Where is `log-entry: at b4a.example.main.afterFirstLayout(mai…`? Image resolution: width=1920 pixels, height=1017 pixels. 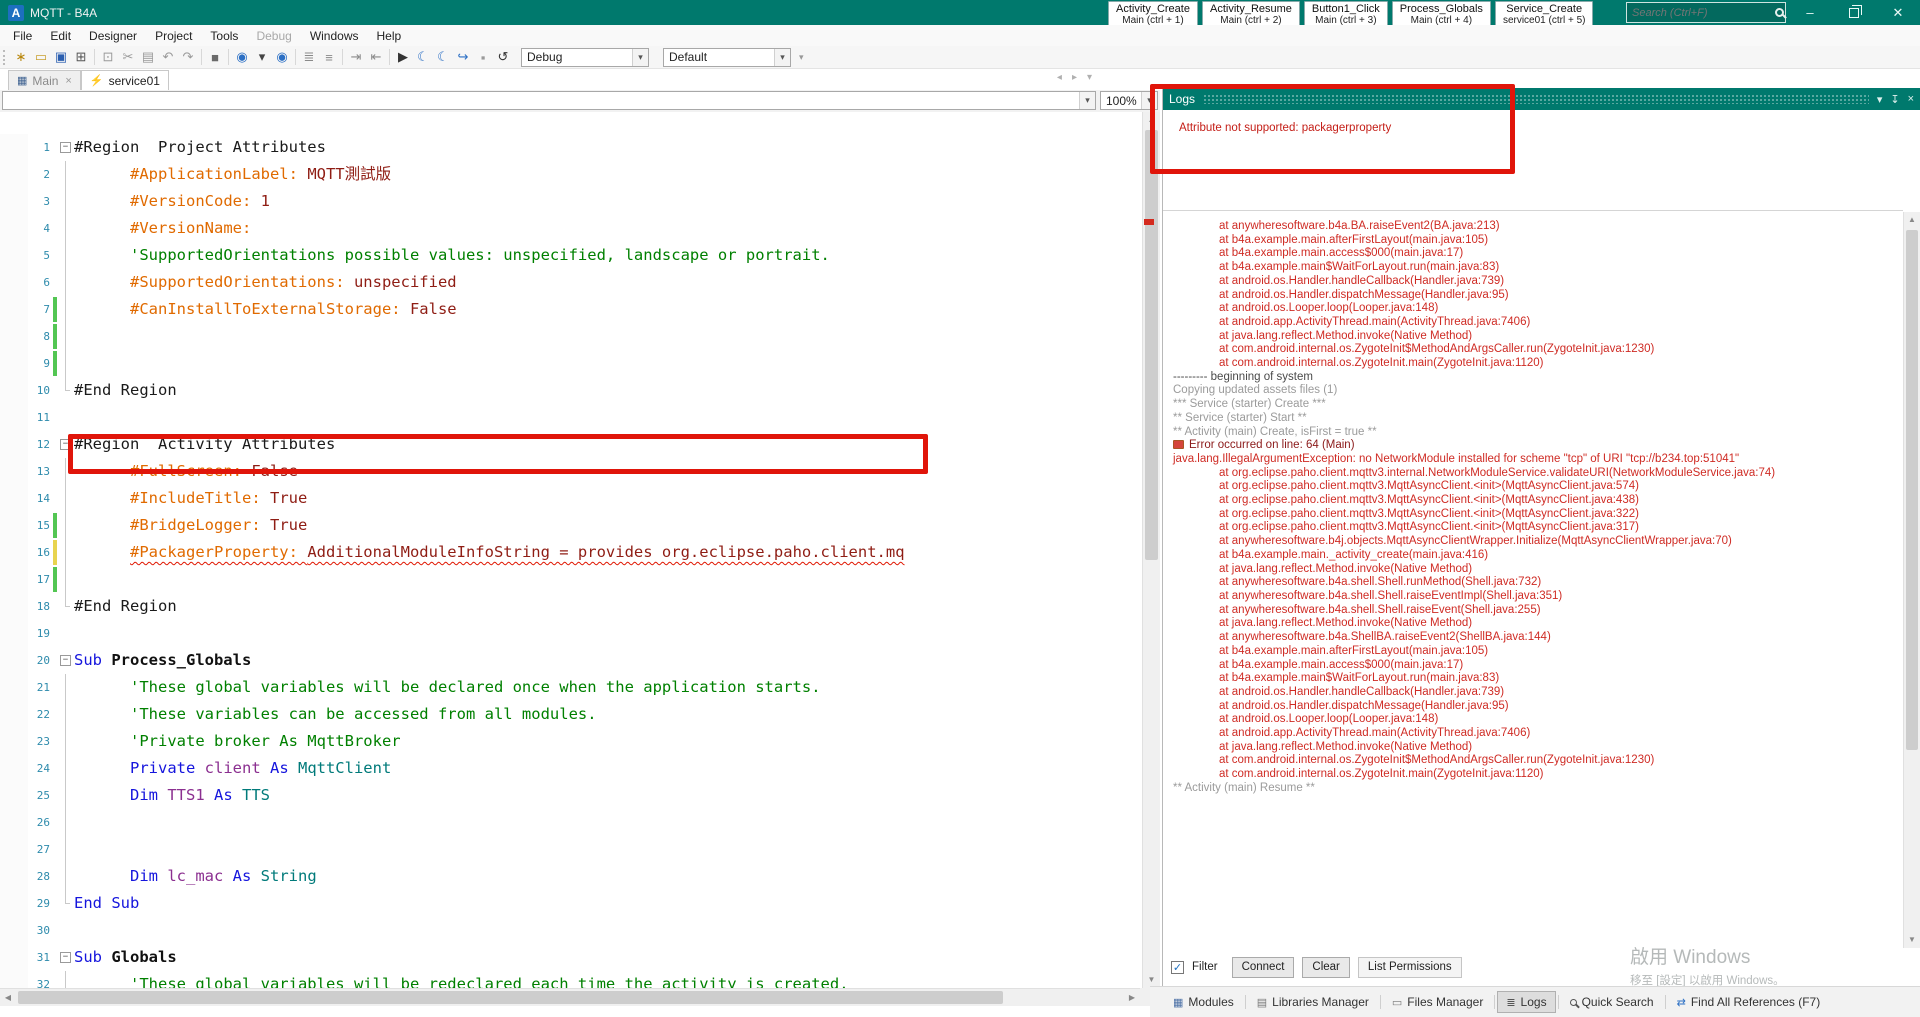
log-entry: at b4a.example.main.afterFirstLayout(mai… is located at coordinates (1533, 241).